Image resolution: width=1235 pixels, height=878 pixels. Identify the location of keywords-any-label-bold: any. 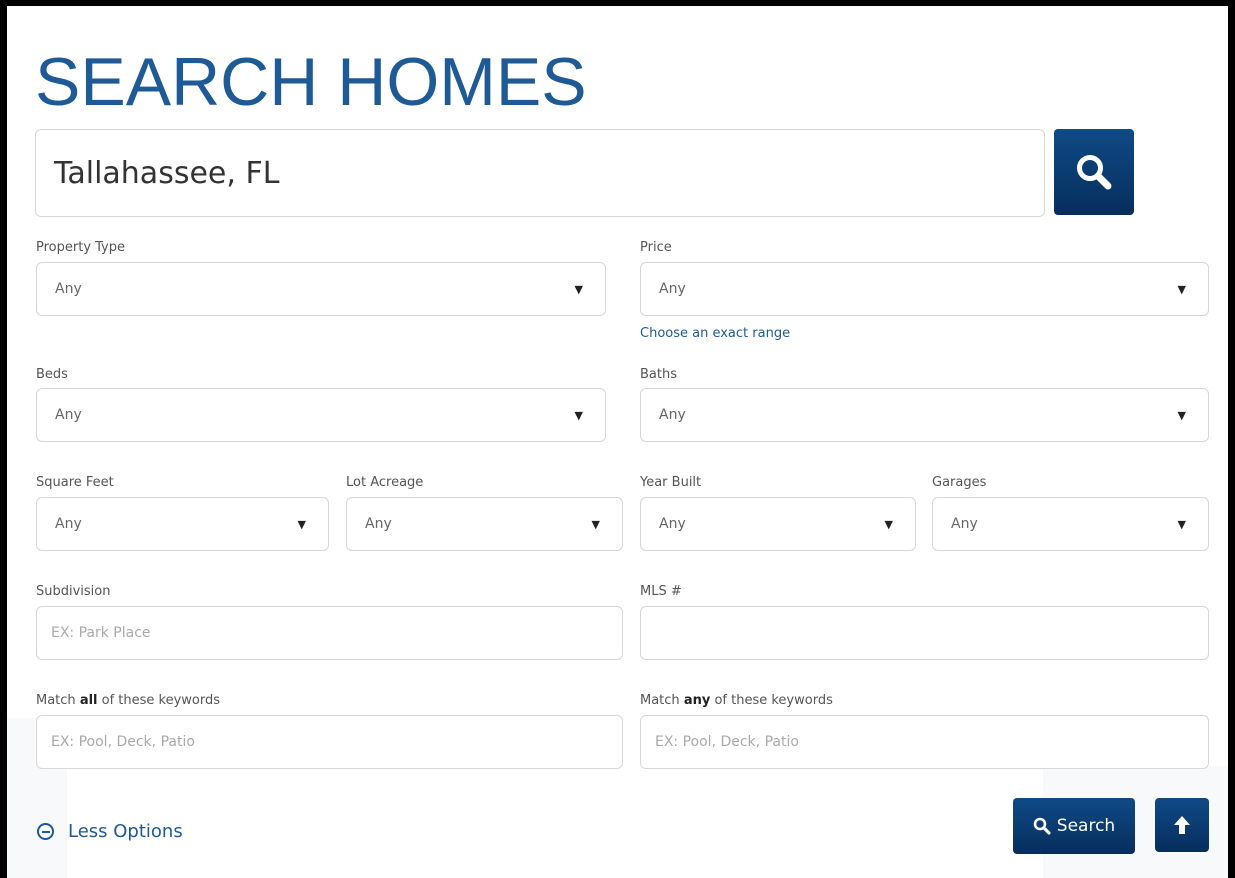
(697, 700).